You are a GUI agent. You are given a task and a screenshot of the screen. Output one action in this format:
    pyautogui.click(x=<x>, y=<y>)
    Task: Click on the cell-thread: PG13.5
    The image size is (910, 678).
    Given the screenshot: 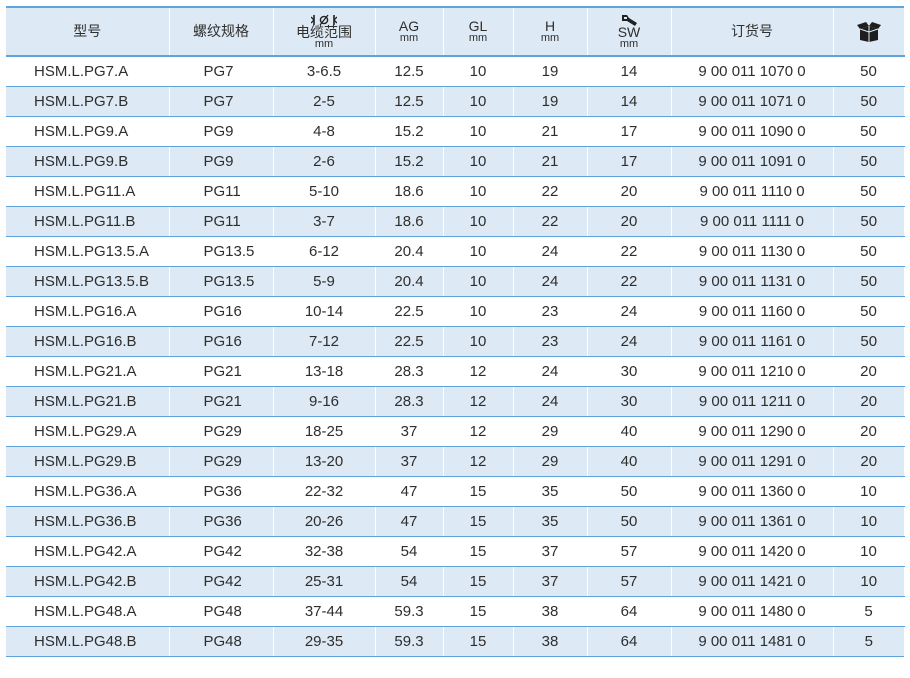 What is the action you would take?
    pyautogui.click(x=221, y=281)
    